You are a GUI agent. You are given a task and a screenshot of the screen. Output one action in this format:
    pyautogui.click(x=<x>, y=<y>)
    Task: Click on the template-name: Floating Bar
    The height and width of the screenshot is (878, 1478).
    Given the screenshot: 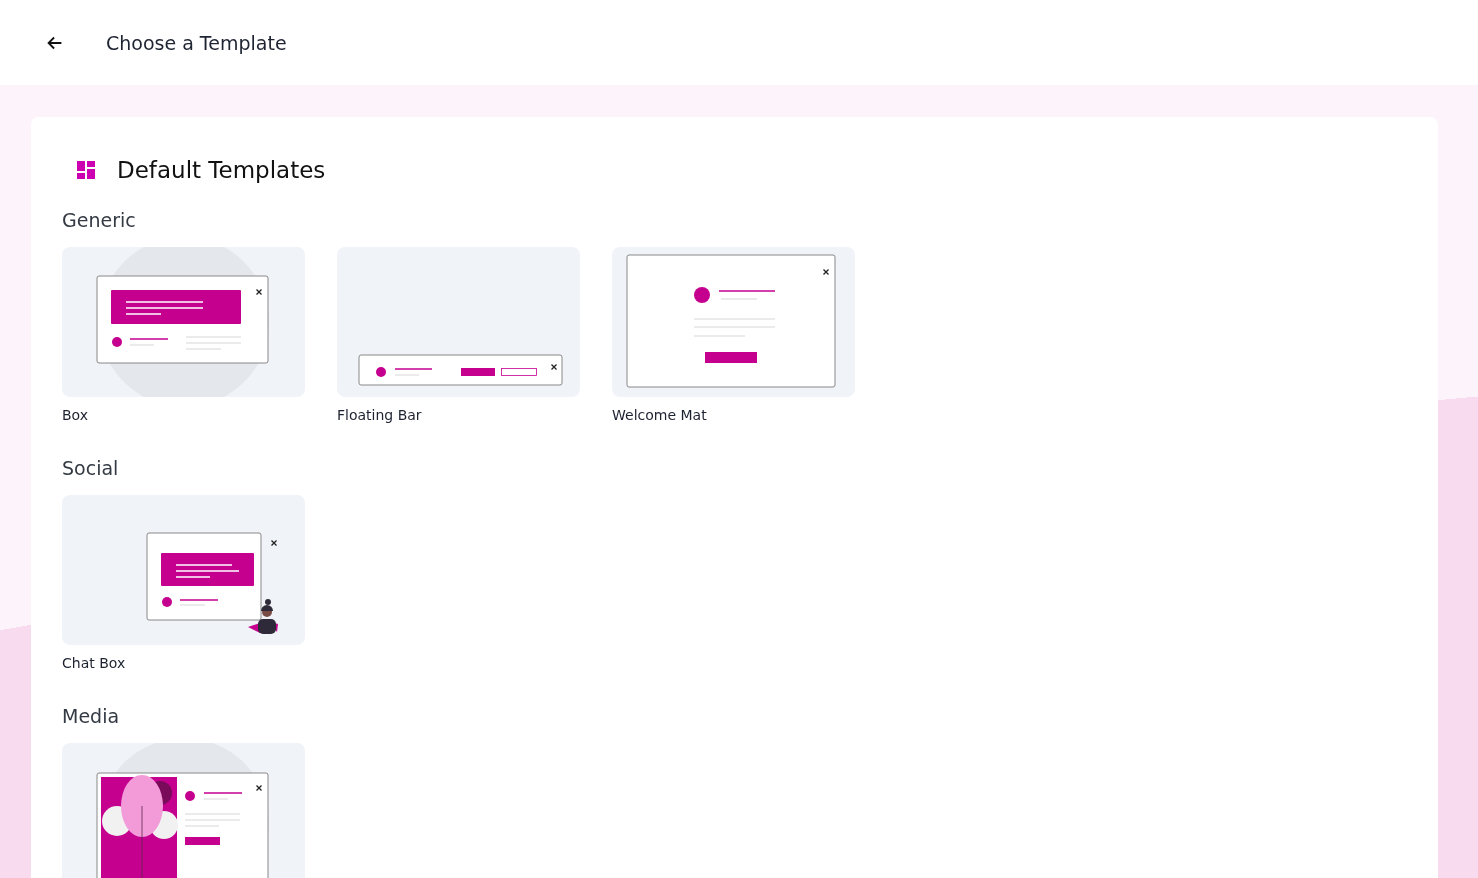 What is the action you would take?
    pyautogui.click(x=380, y=415)
    